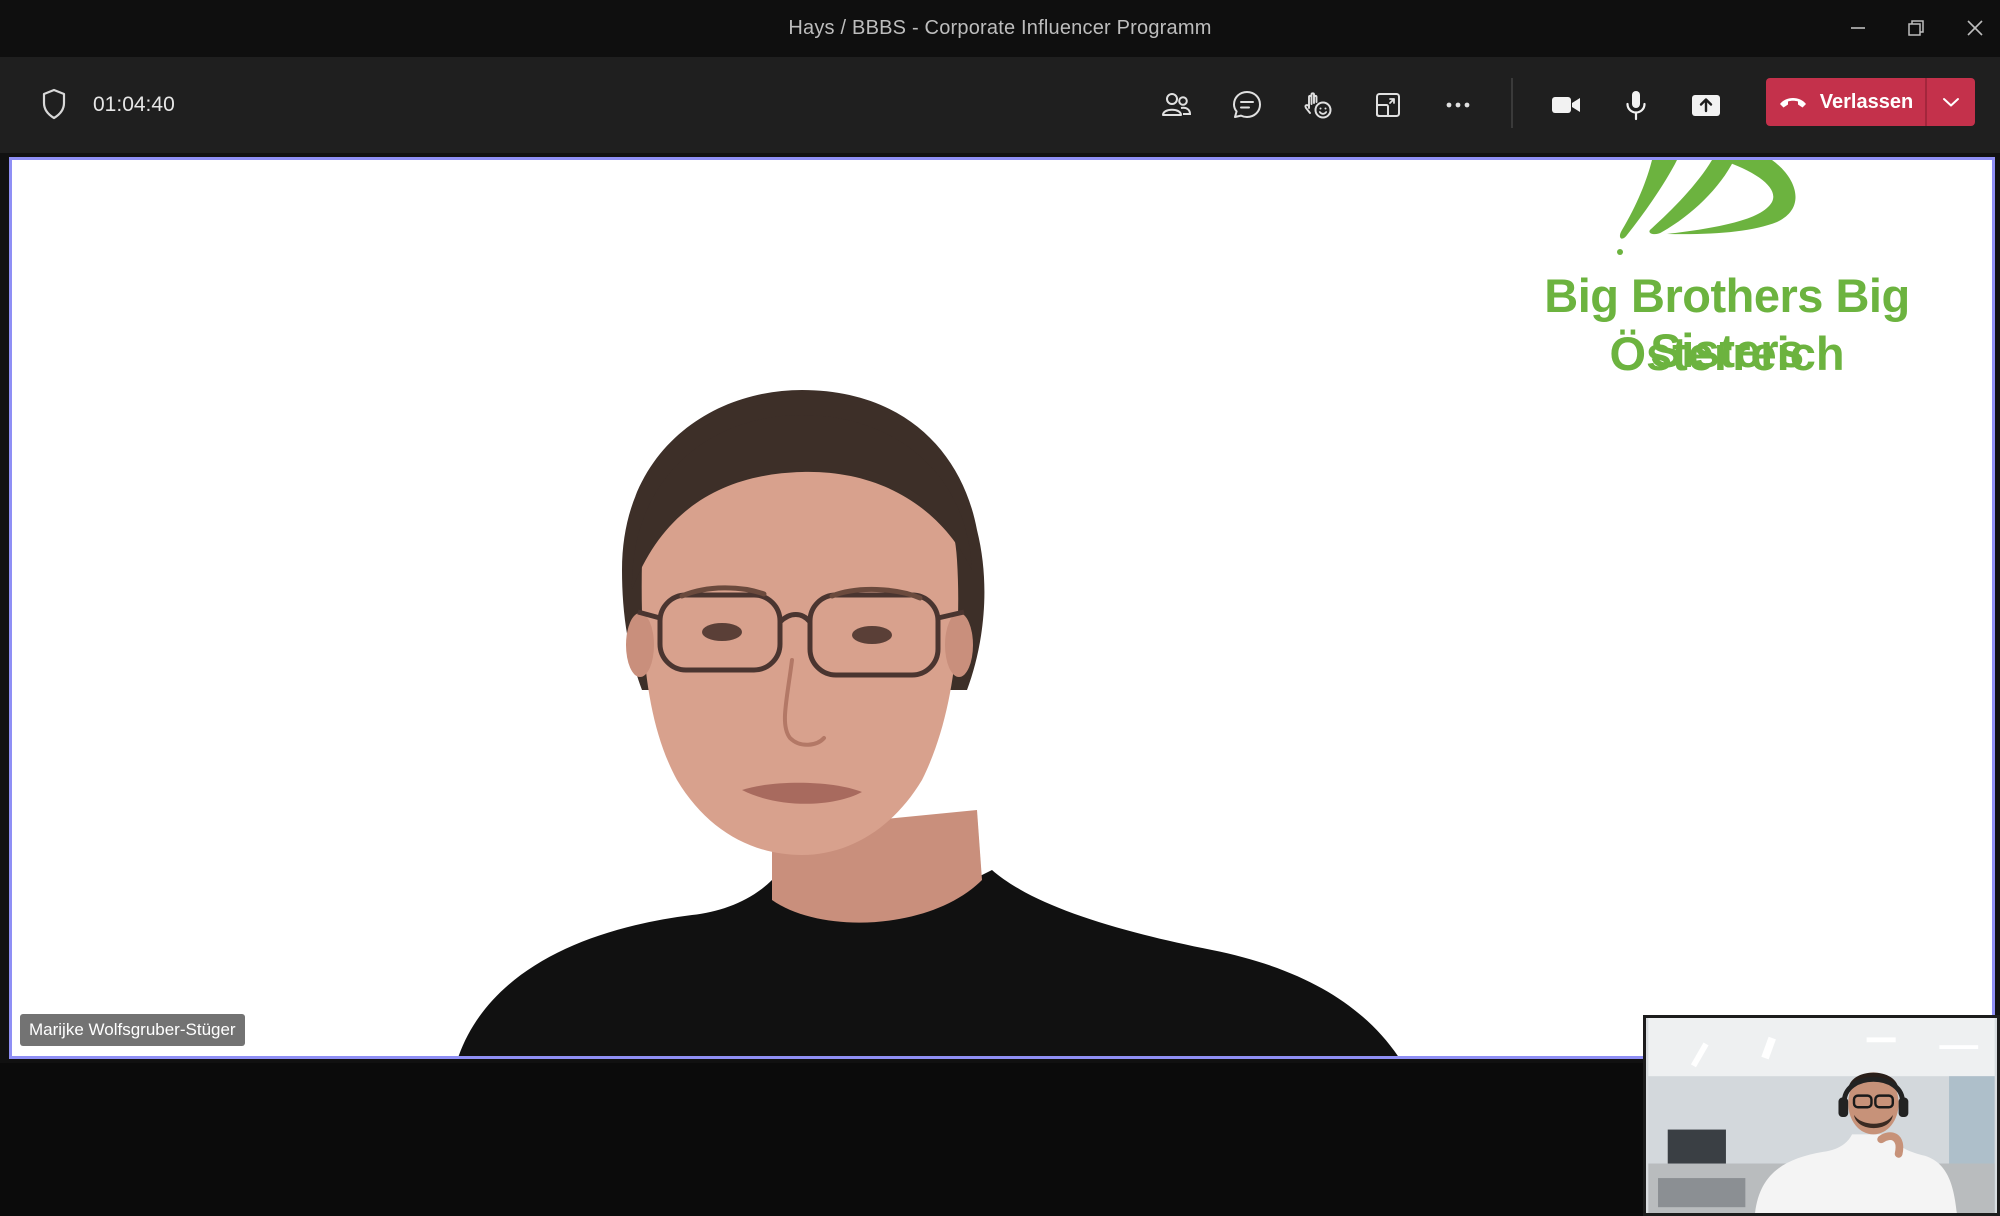 The width and height of the screenshot is (2000, 1216). I want to click on self-view-video, so click(1821, 1115).